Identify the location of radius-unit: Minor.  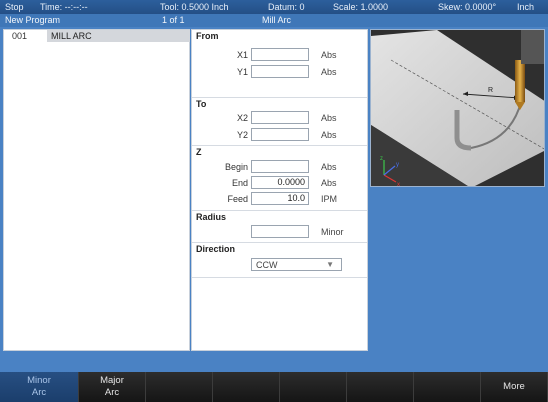
(332, 232).